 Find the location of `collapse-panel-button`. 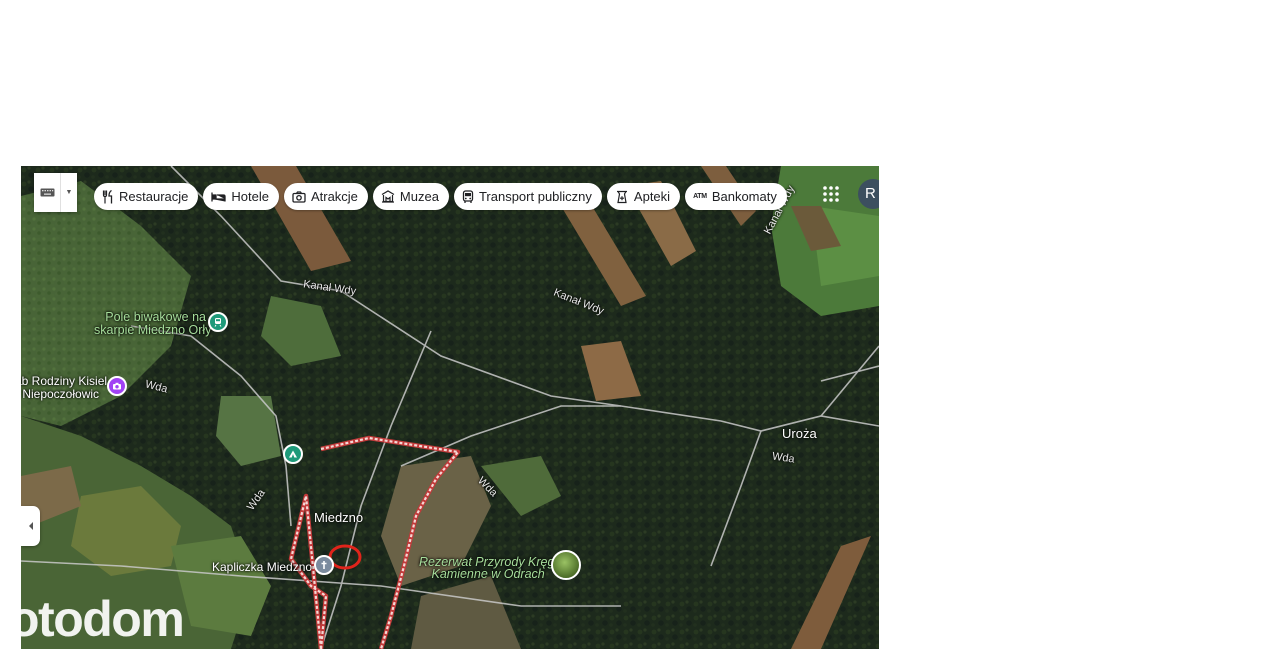

collapse-panel-button is located at coordinates (30, 526).